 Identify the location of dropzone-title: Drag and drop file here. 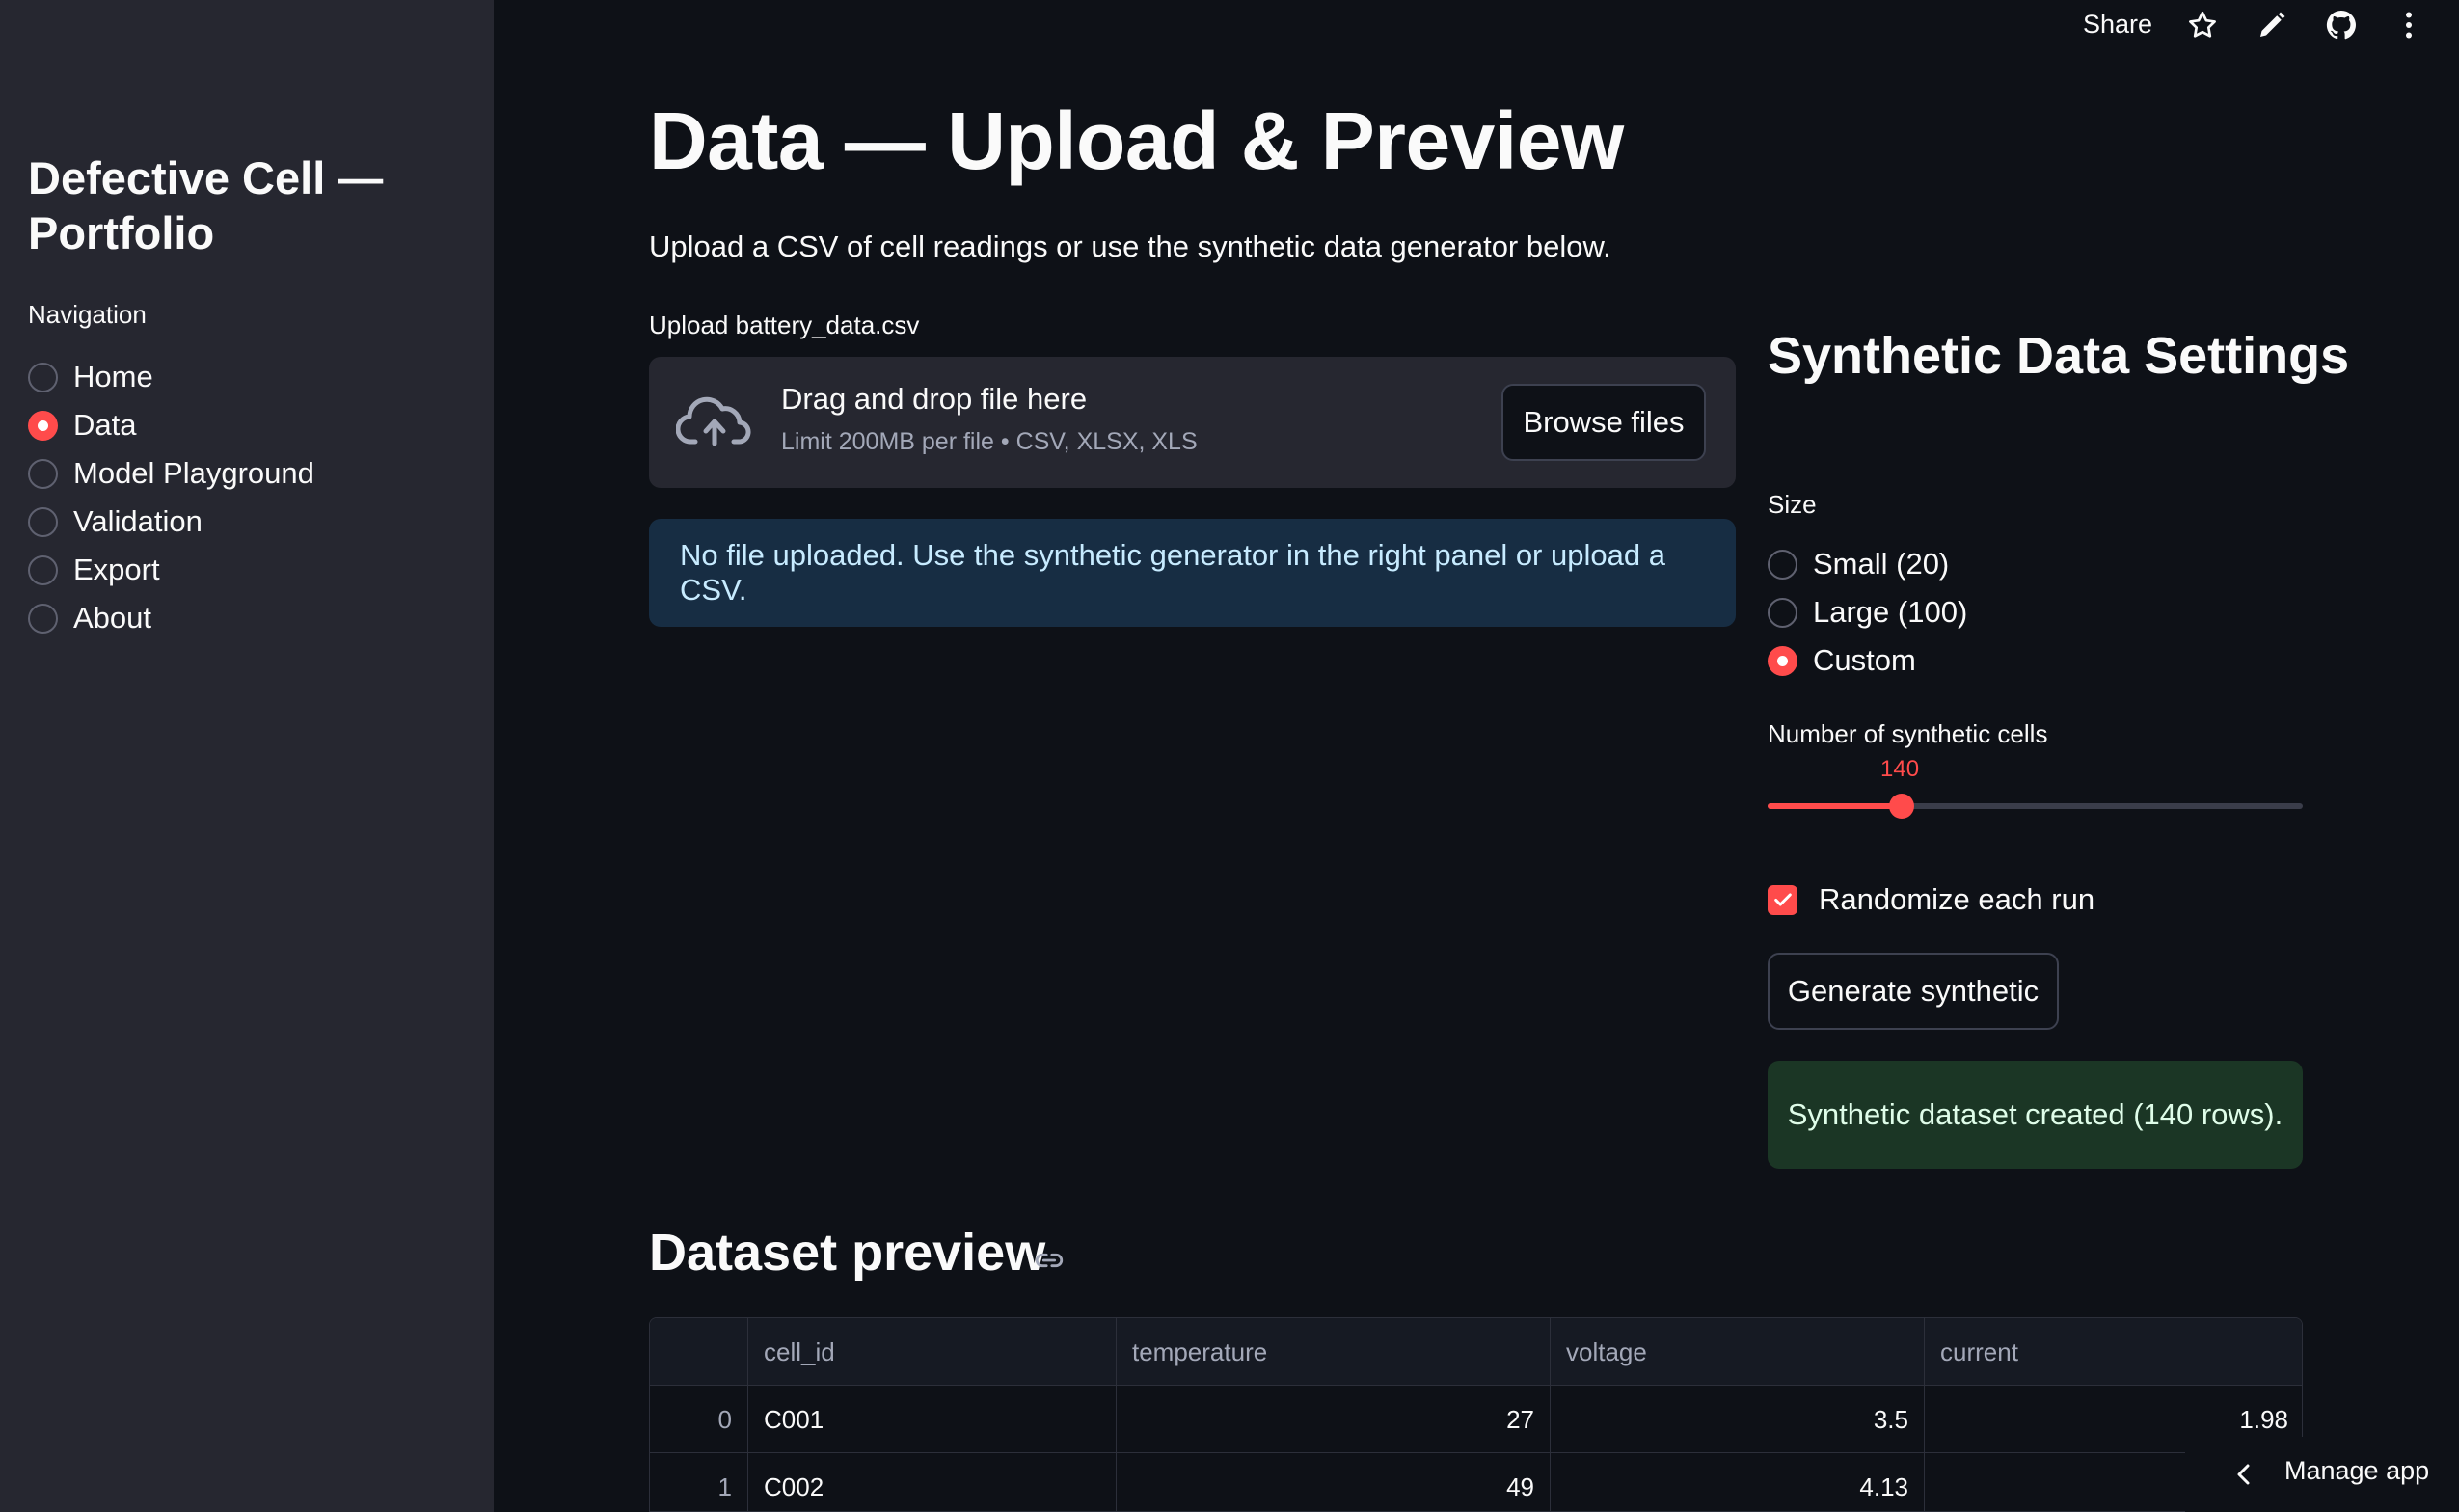
(935, 399).